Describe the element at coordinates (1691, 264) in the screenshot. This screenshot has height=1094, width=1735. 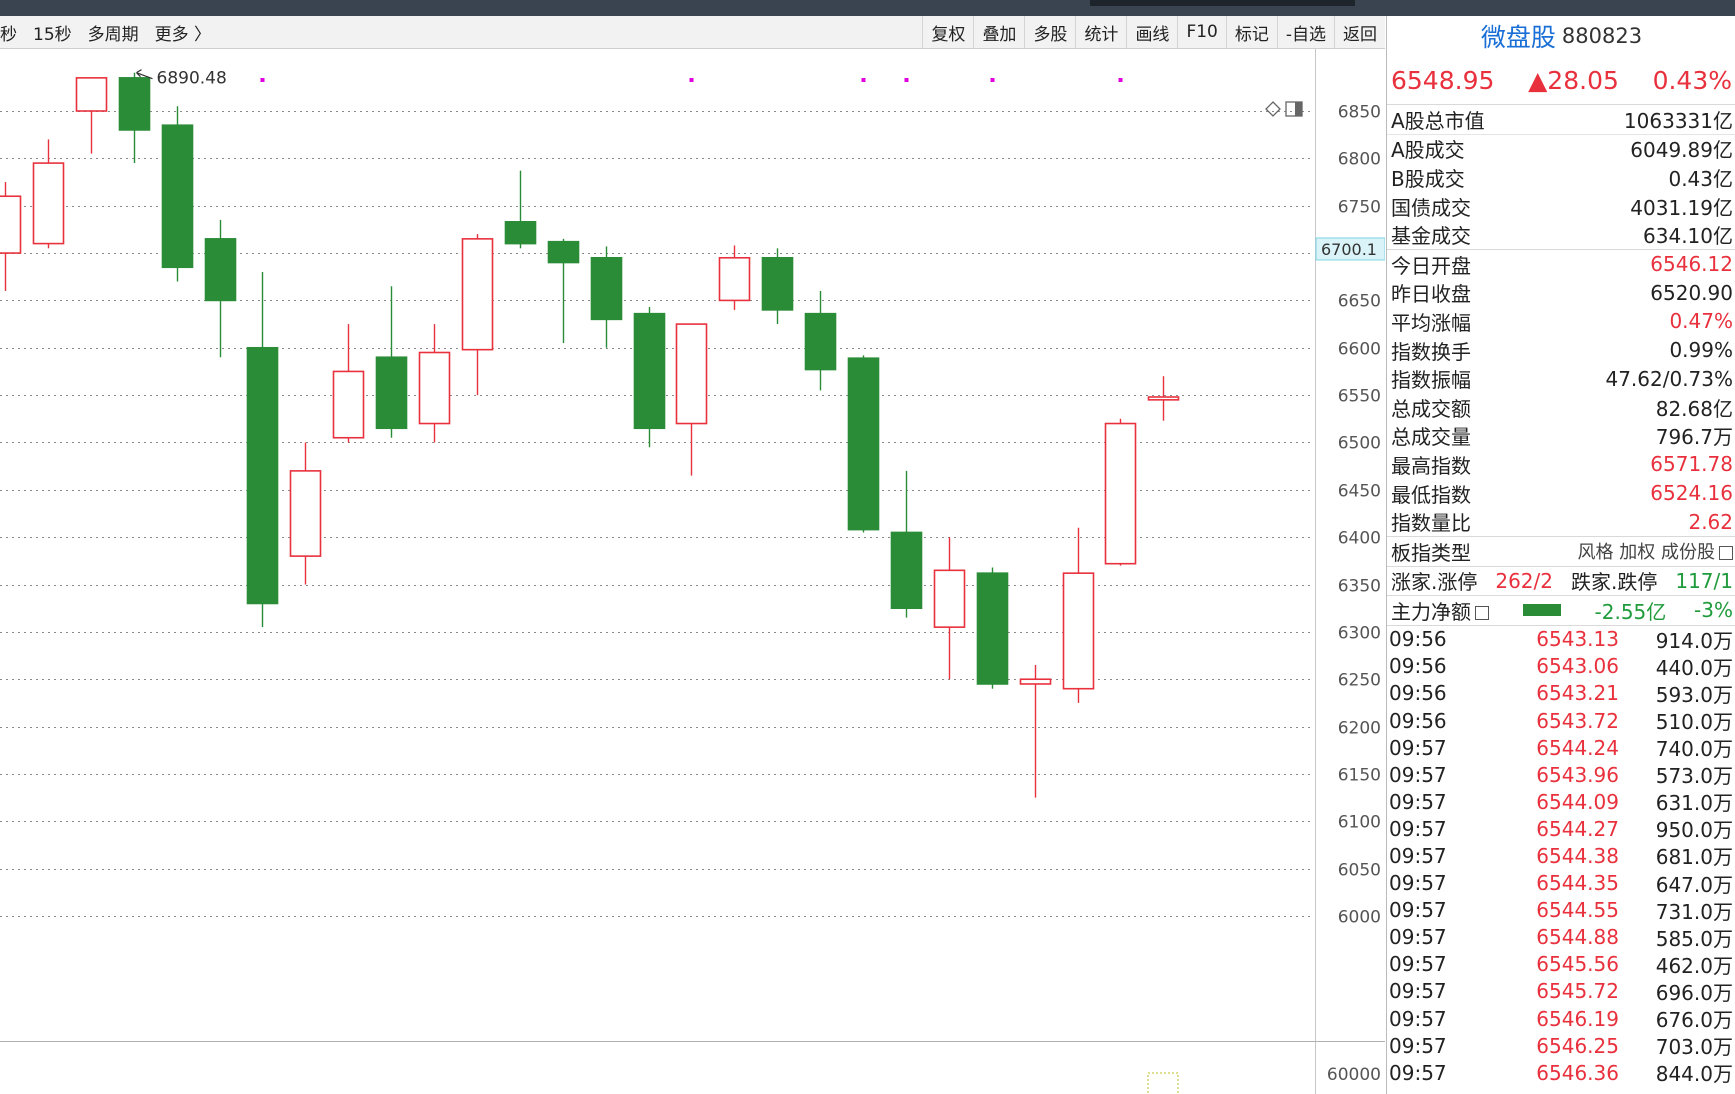
I see `stat-value: 6546.12` at that location.